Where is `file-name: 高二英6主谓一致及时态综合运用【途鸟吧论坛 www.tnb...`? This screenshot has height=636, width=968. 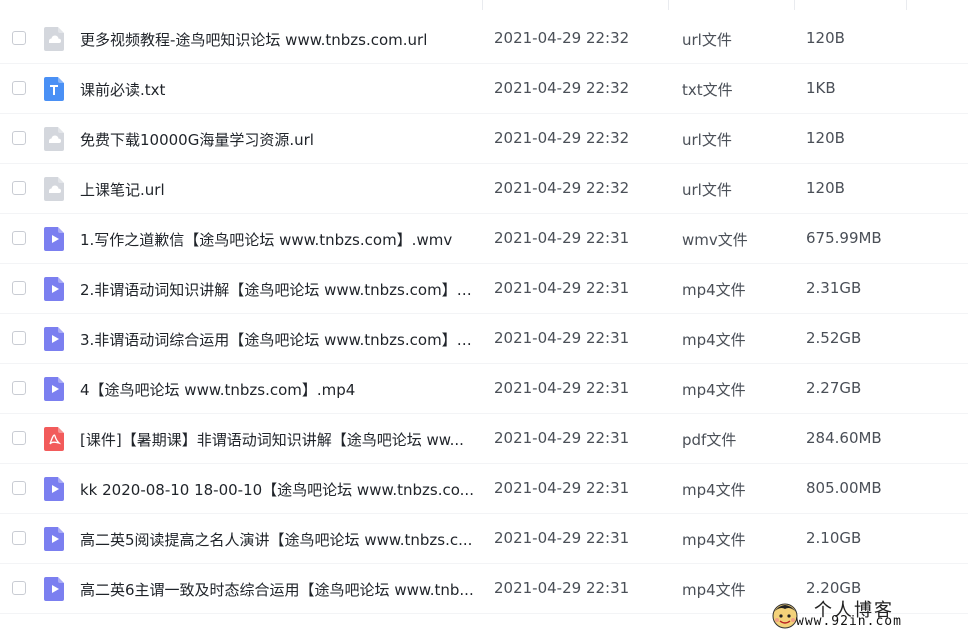
file-name: 高二英6主谓一致及时态综合运用【途鸟吧论坛 www.tnb... is located at coordinates (277, 589).